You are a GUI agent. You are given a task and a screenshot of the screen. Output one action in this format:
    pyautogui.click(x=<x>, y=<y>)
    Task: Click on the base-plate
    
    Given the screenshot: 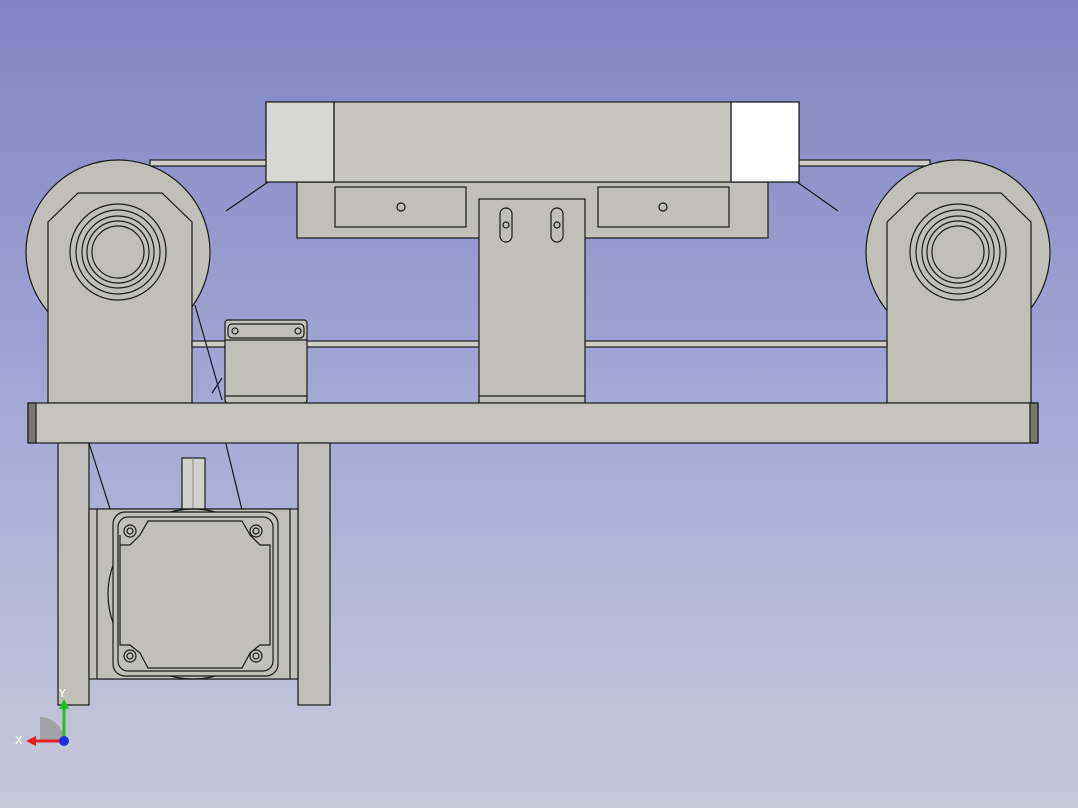 What is the action you would take?
    pyautogui.click(x=533, y=423)
    